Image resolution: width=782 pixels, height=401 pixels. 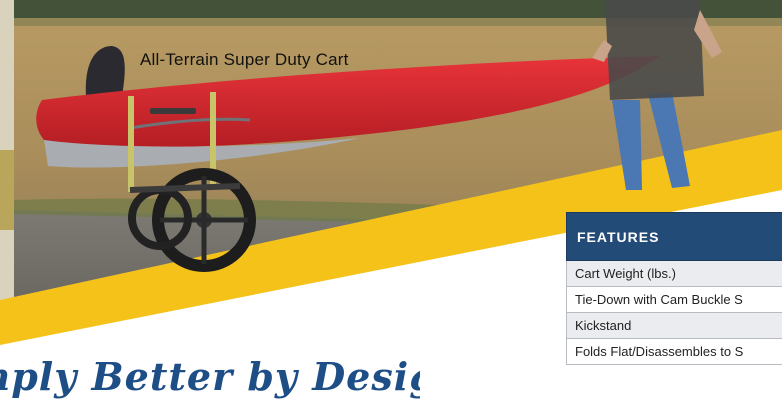 I want to click on table-row: Cart Weight (lbs.), so click(x=674, y=274).